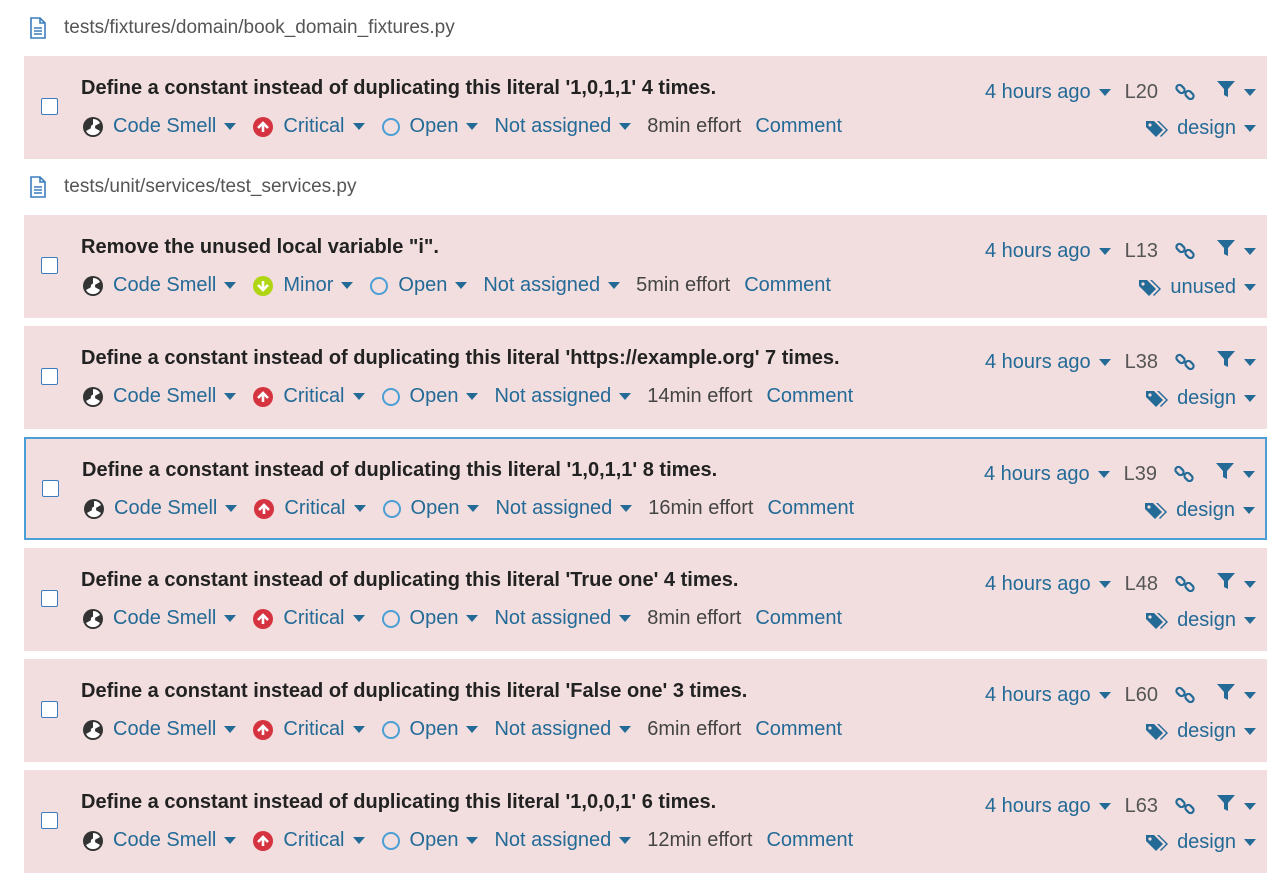 The width and height of the screenshot is (1285, 880). What do you see at coordinates (1141, 806) in the screenshot?
I see `line-number: L63` at bounding box center [1141, 806].